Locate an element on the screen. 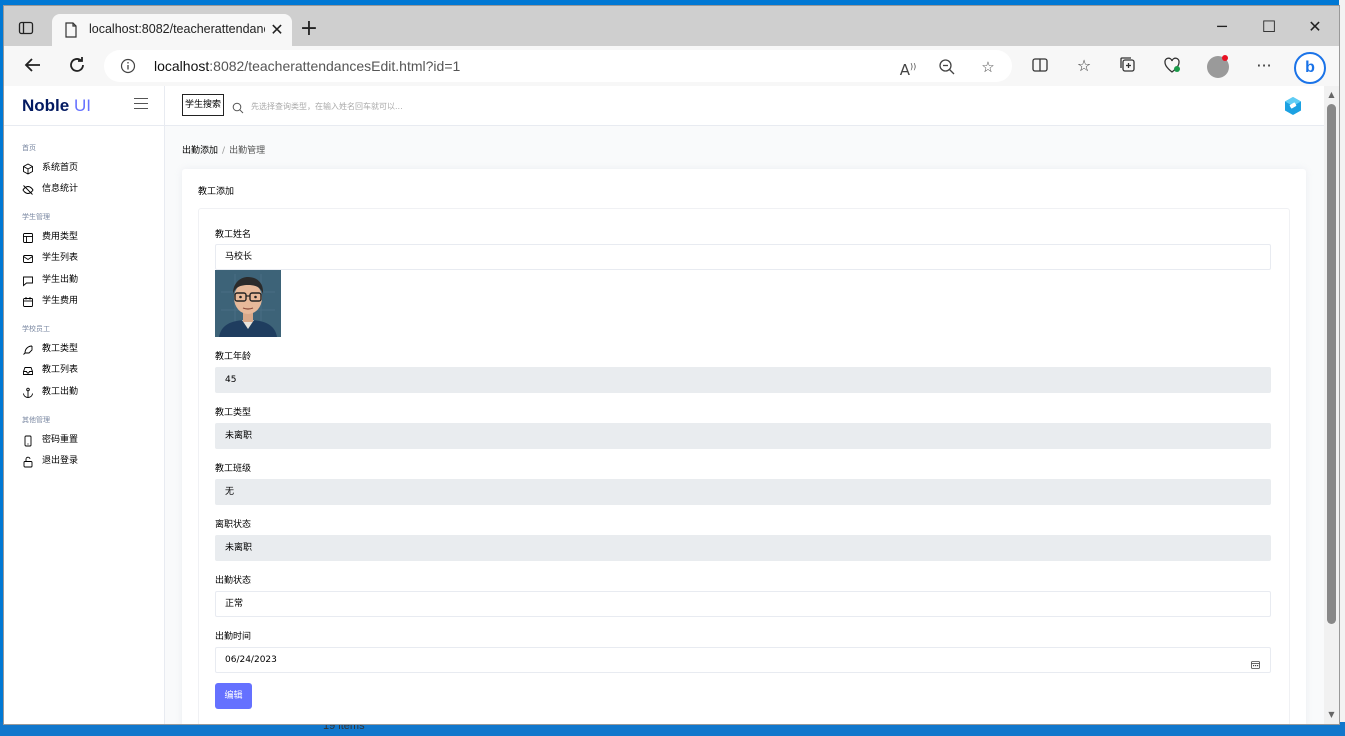  sidebar-item-statistics: 信息统计 is located at coordinates (92, 187).